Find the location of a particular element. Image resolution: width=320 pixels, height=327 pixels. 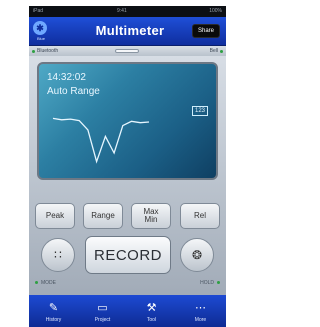

peak-button: Peak is located at coordinates (55, 216).